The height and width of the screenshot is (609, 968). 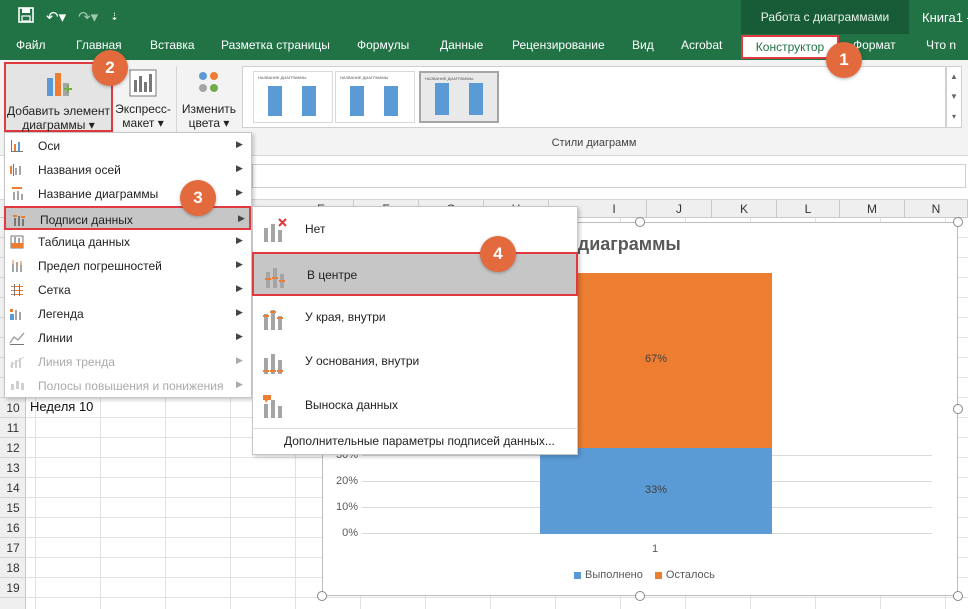 I want to click on ribbon-separator, so click(x=176, y=100).